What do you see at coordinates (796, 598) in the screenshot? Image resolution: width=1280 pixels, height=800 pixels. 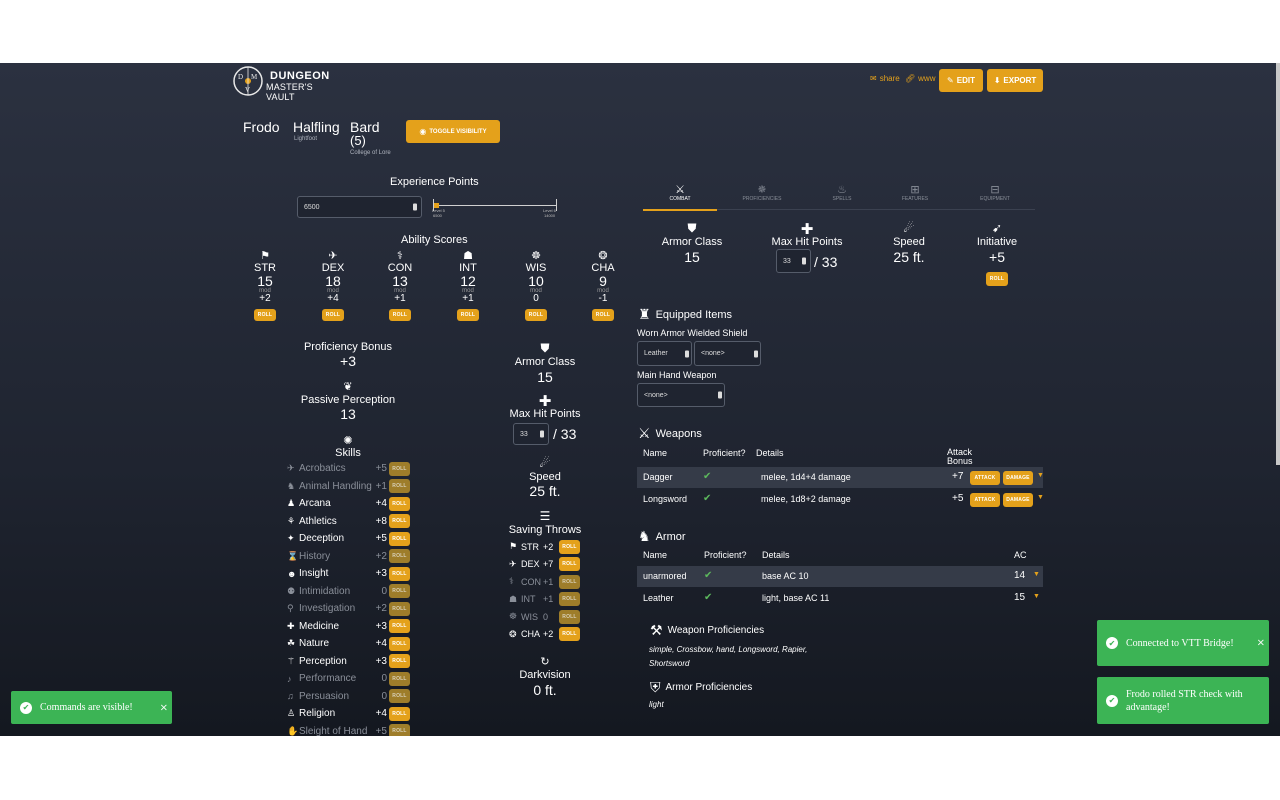 I see `armor-details: light, base AC 11` at bounding box center [796, 598].